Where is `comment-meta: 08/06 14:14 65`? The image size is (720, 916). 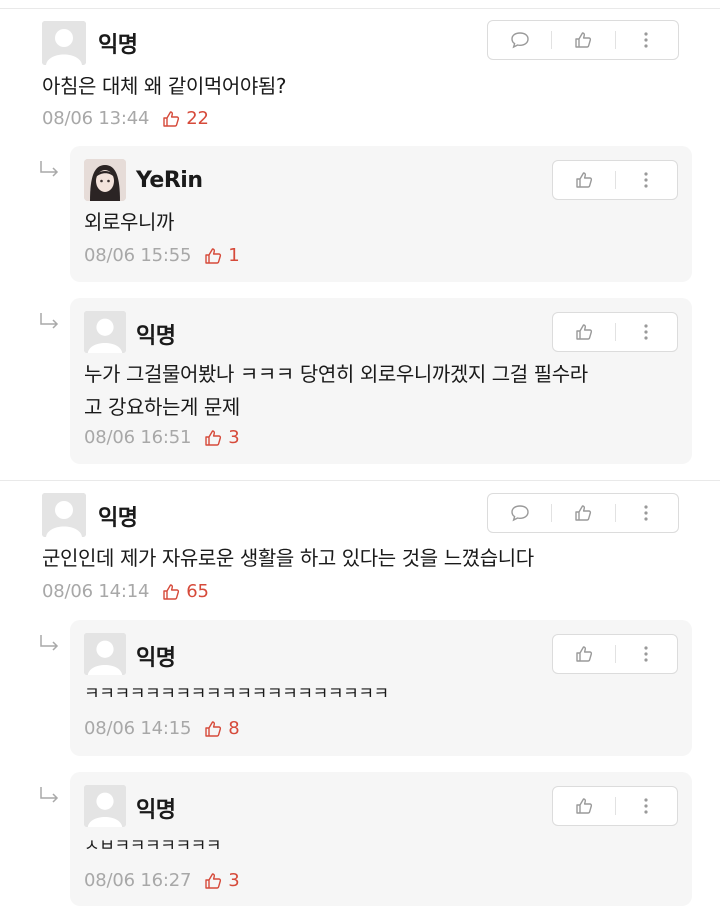 comment-meta: 08/06 14:14 65 is located at coordinates (125, 591).